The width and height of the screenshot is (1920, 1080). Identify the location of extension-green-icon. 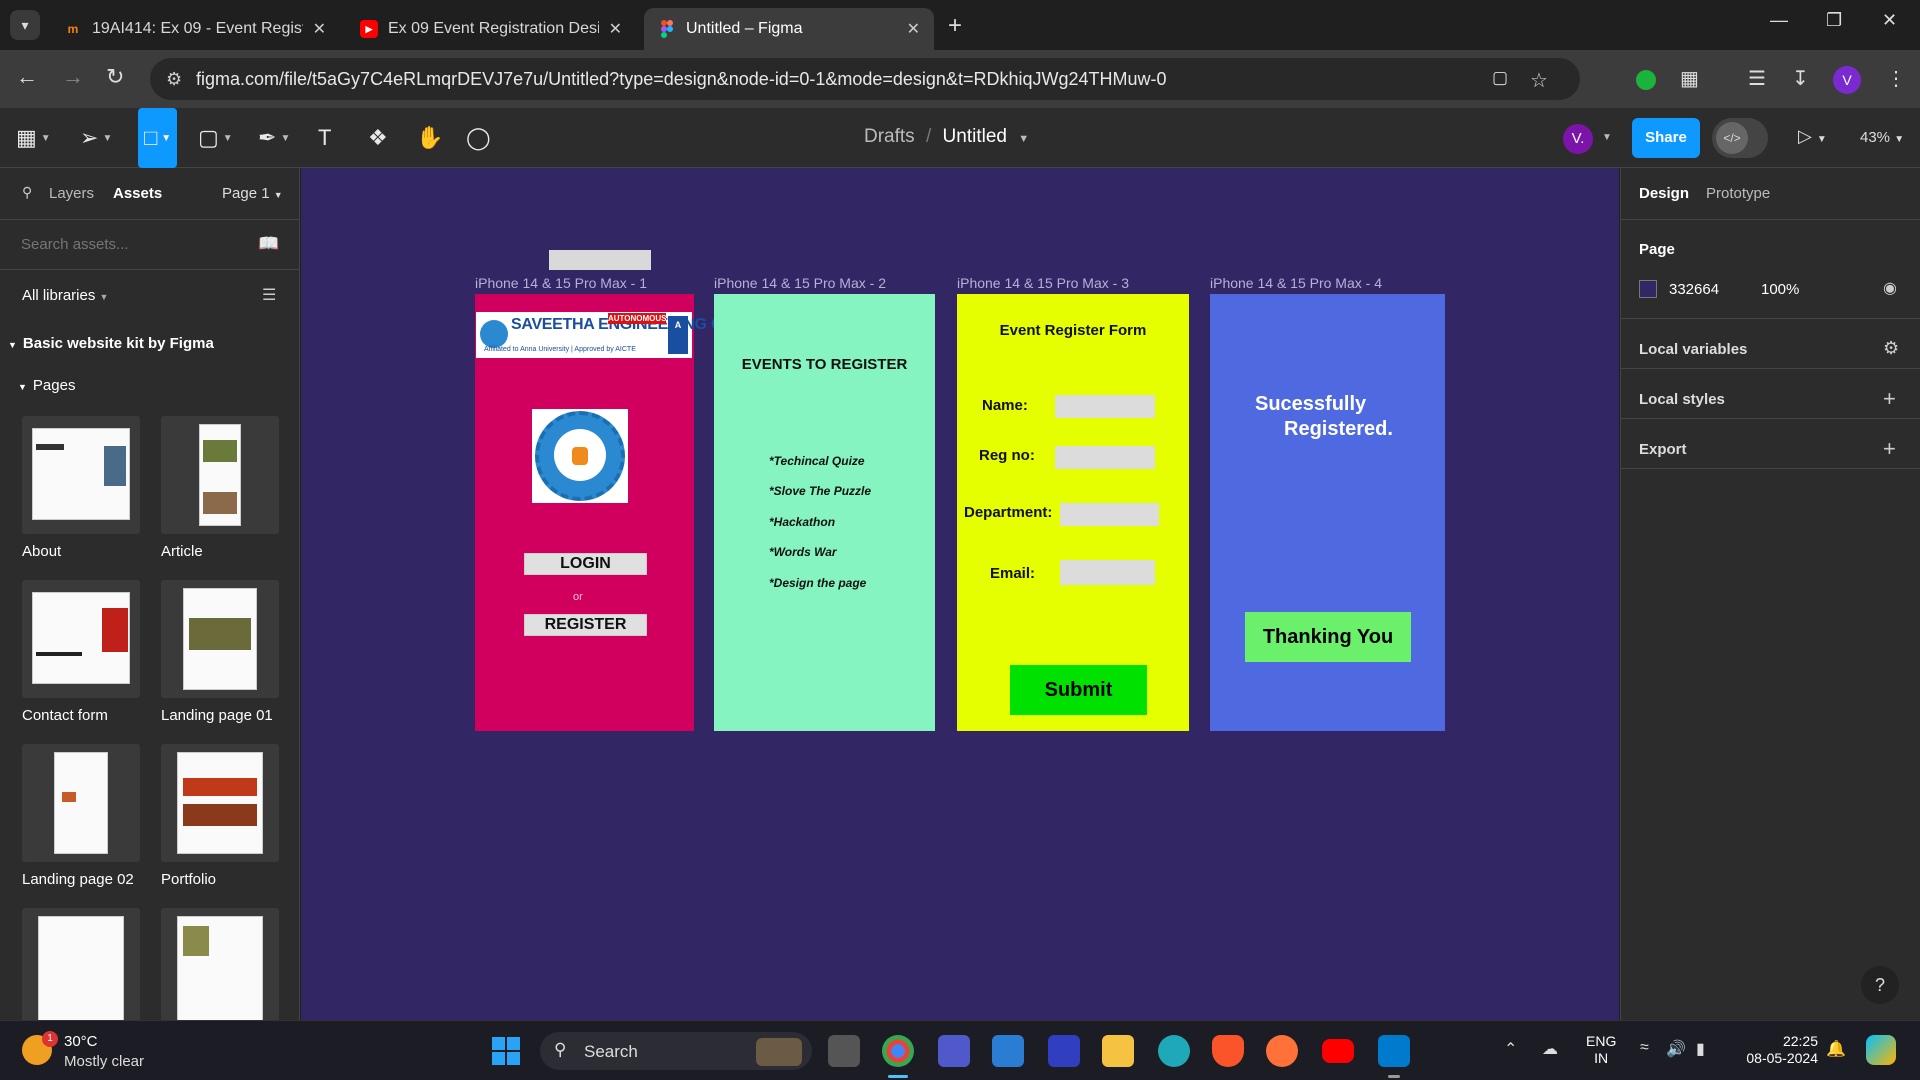
(1646, 80).